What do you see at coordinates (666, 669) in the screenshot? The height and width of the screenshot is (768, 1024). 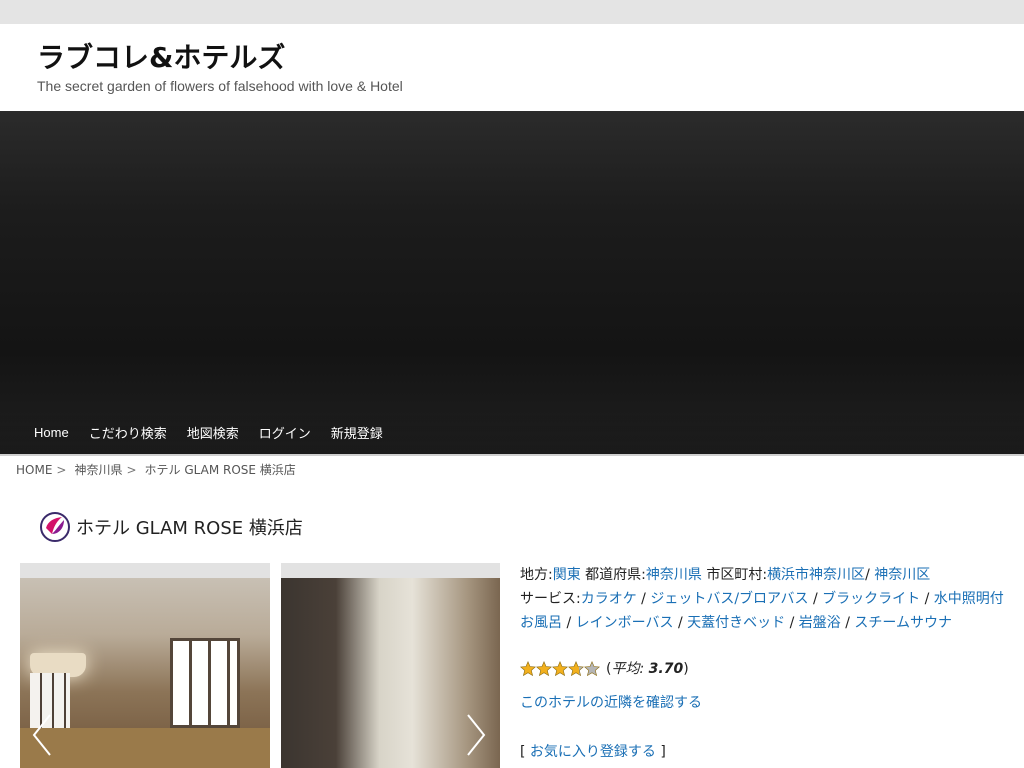 I see `average-value: 3.70` at bounding box center [666, 669].